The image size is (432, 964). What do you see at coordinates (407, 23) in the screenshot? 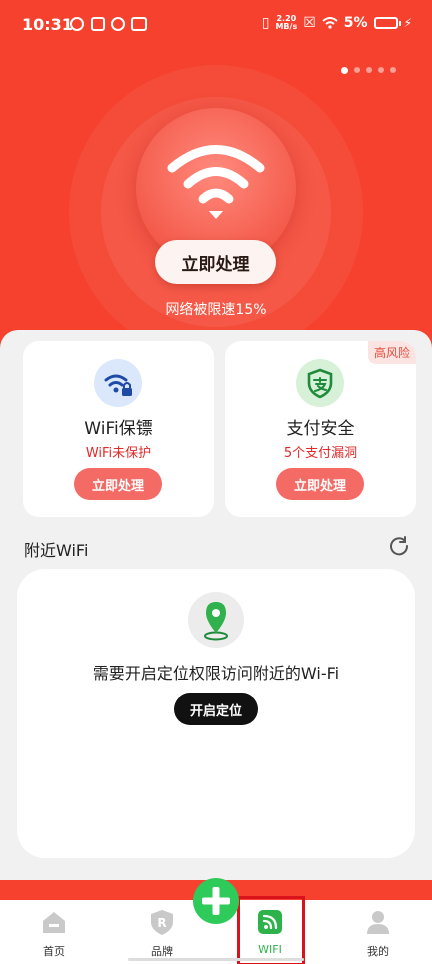
I see `charging-icon: ⚡` at bounding box center [407, 23].